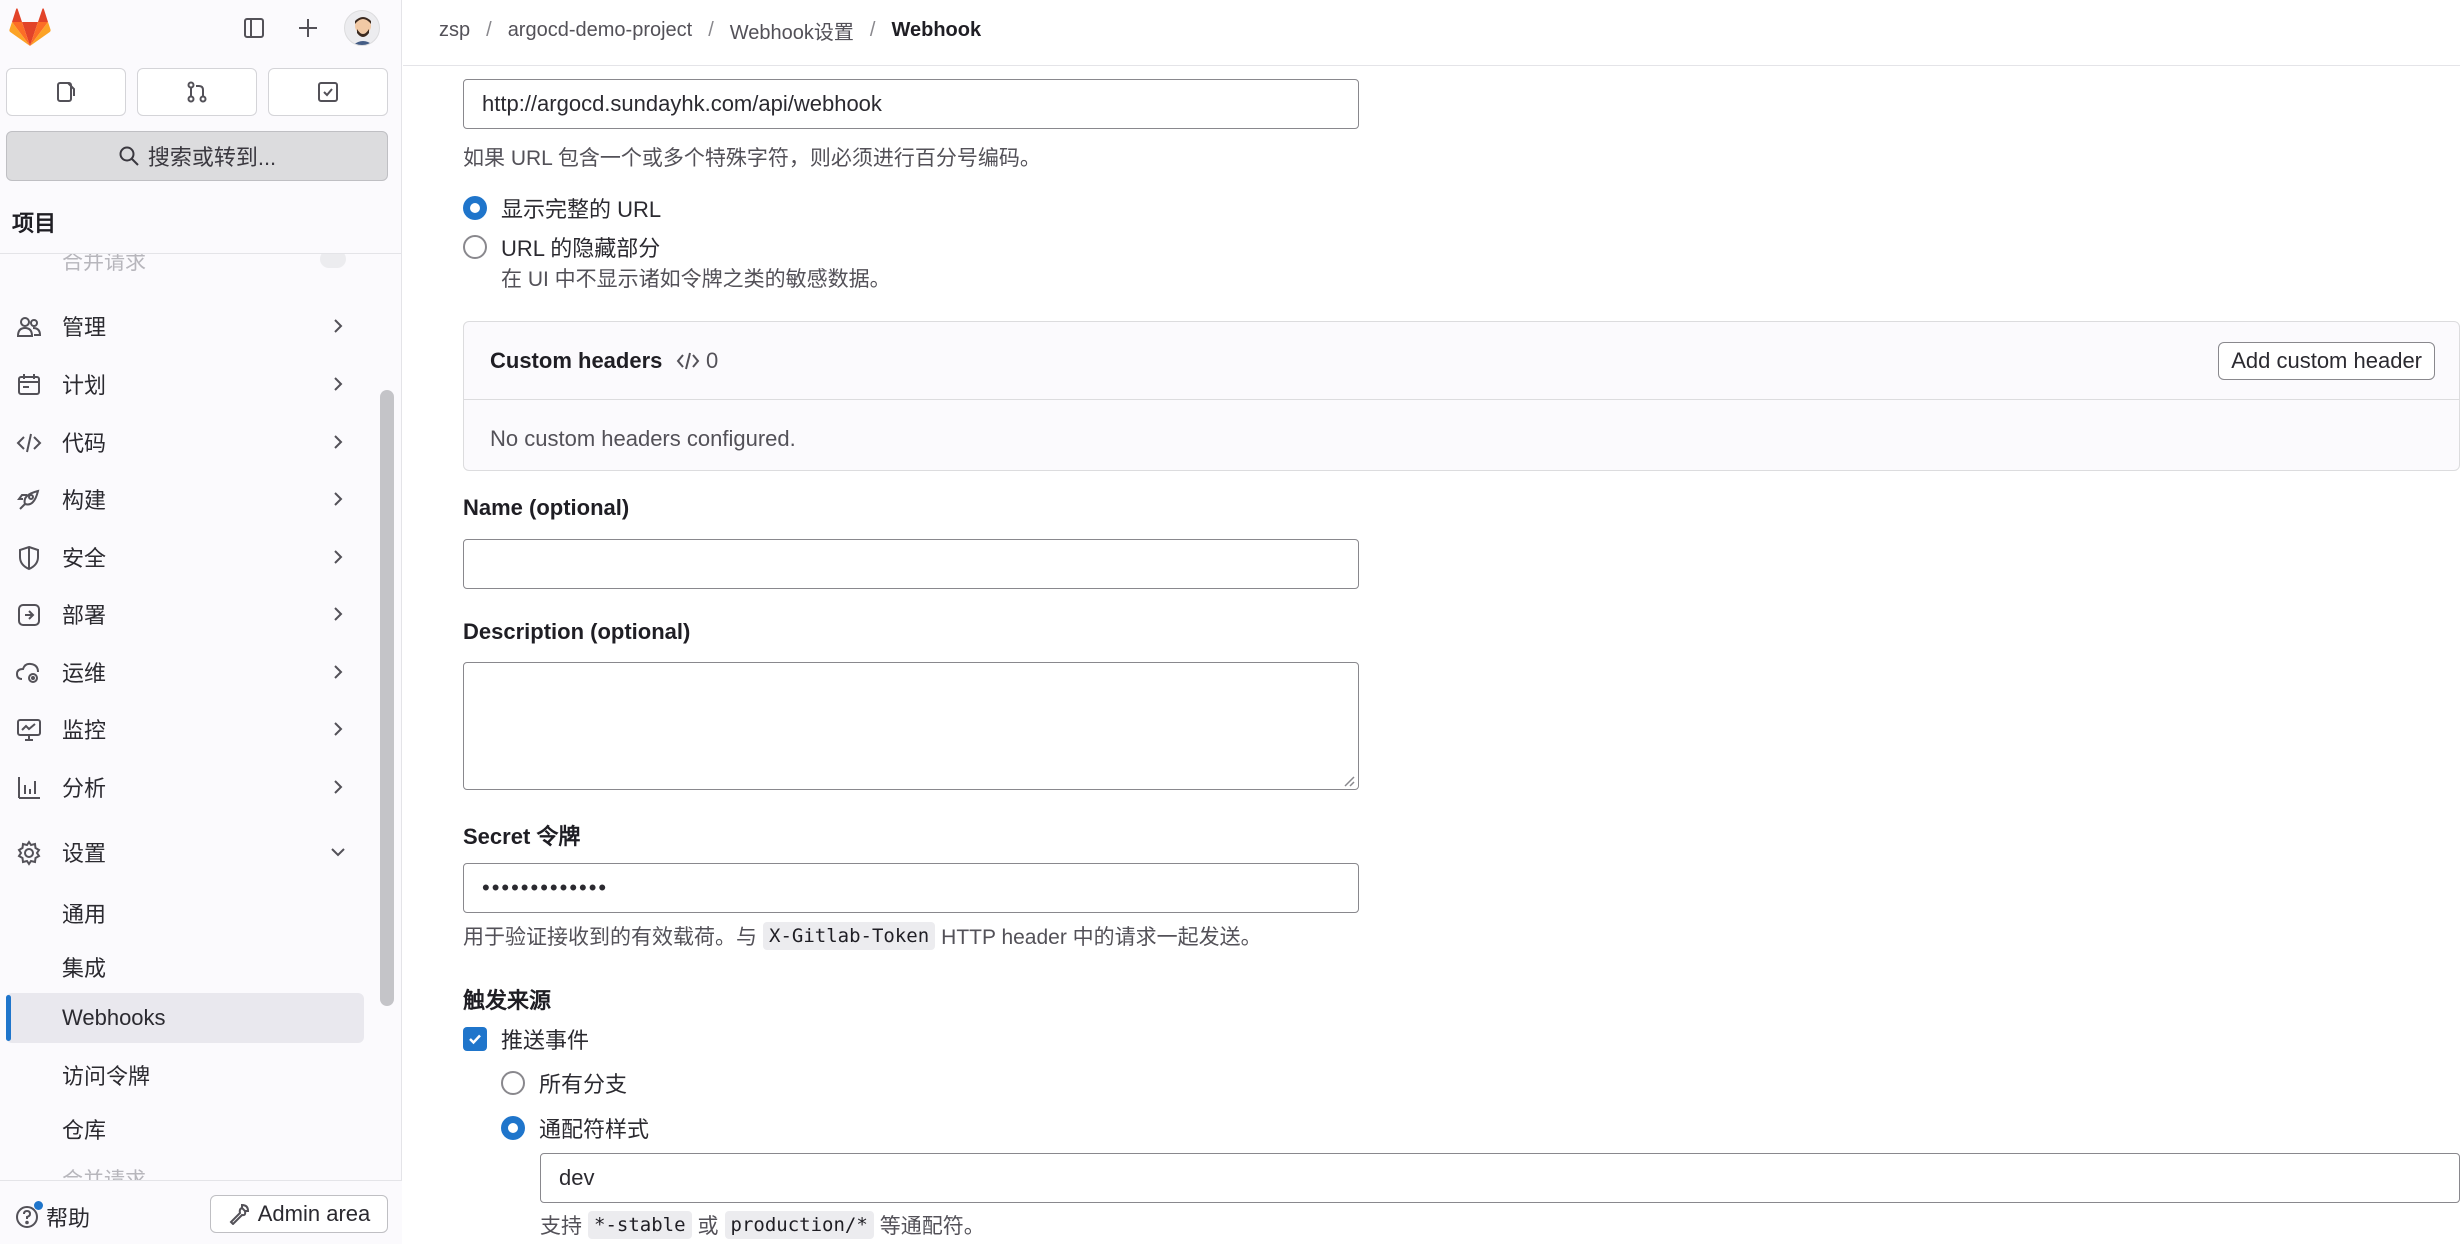  Describe the element at coordinates (600, 30) in the screenshot. I see `breadcrumb-item-project: argocd-demo-project` at that location.